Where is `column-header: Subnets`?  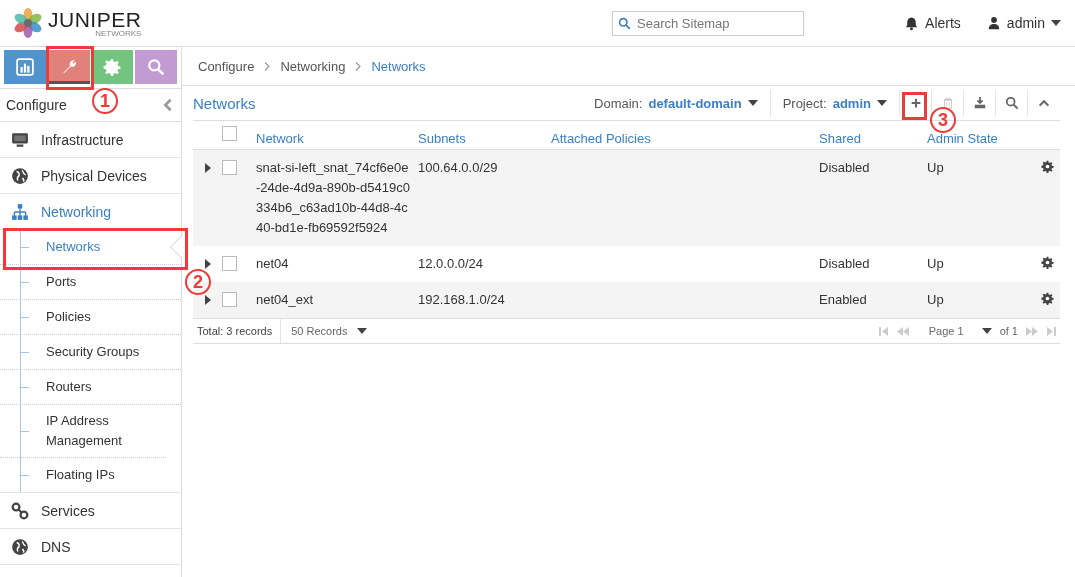 column-header: Subnets is located at coordinates (442, 138).